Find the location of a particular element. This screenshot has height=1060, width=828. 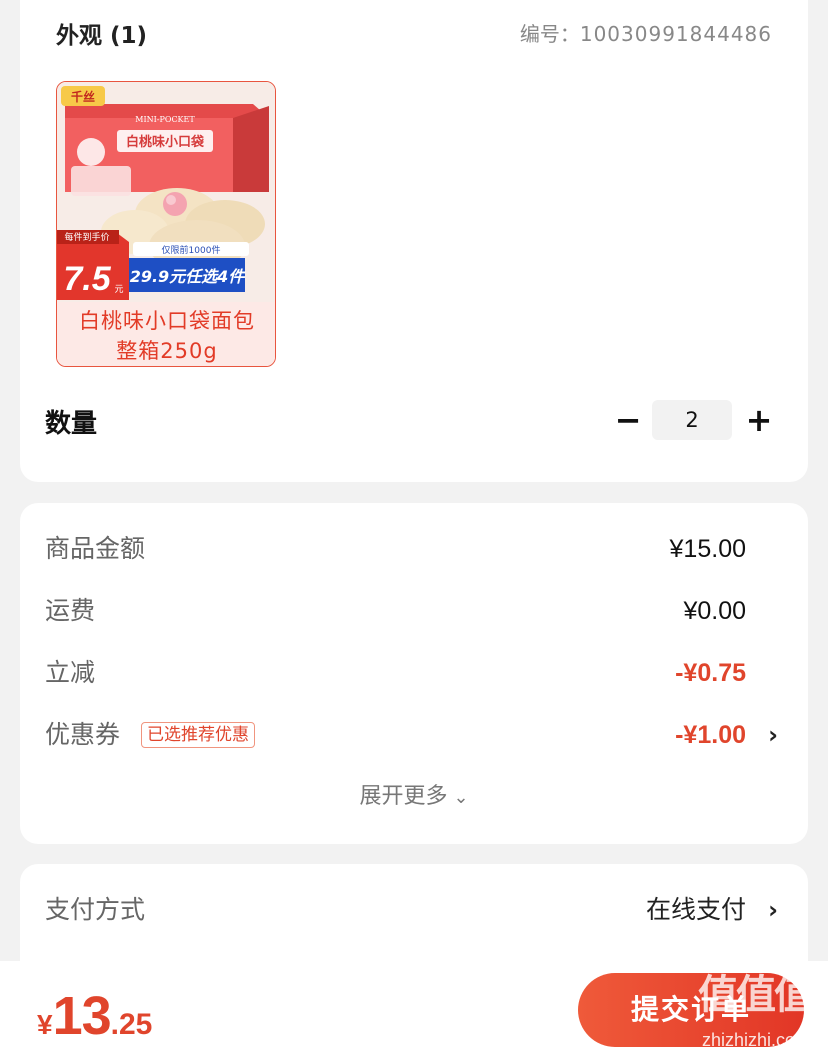

payment-method-value: 在线支付 is located at coordinates (695, 910).